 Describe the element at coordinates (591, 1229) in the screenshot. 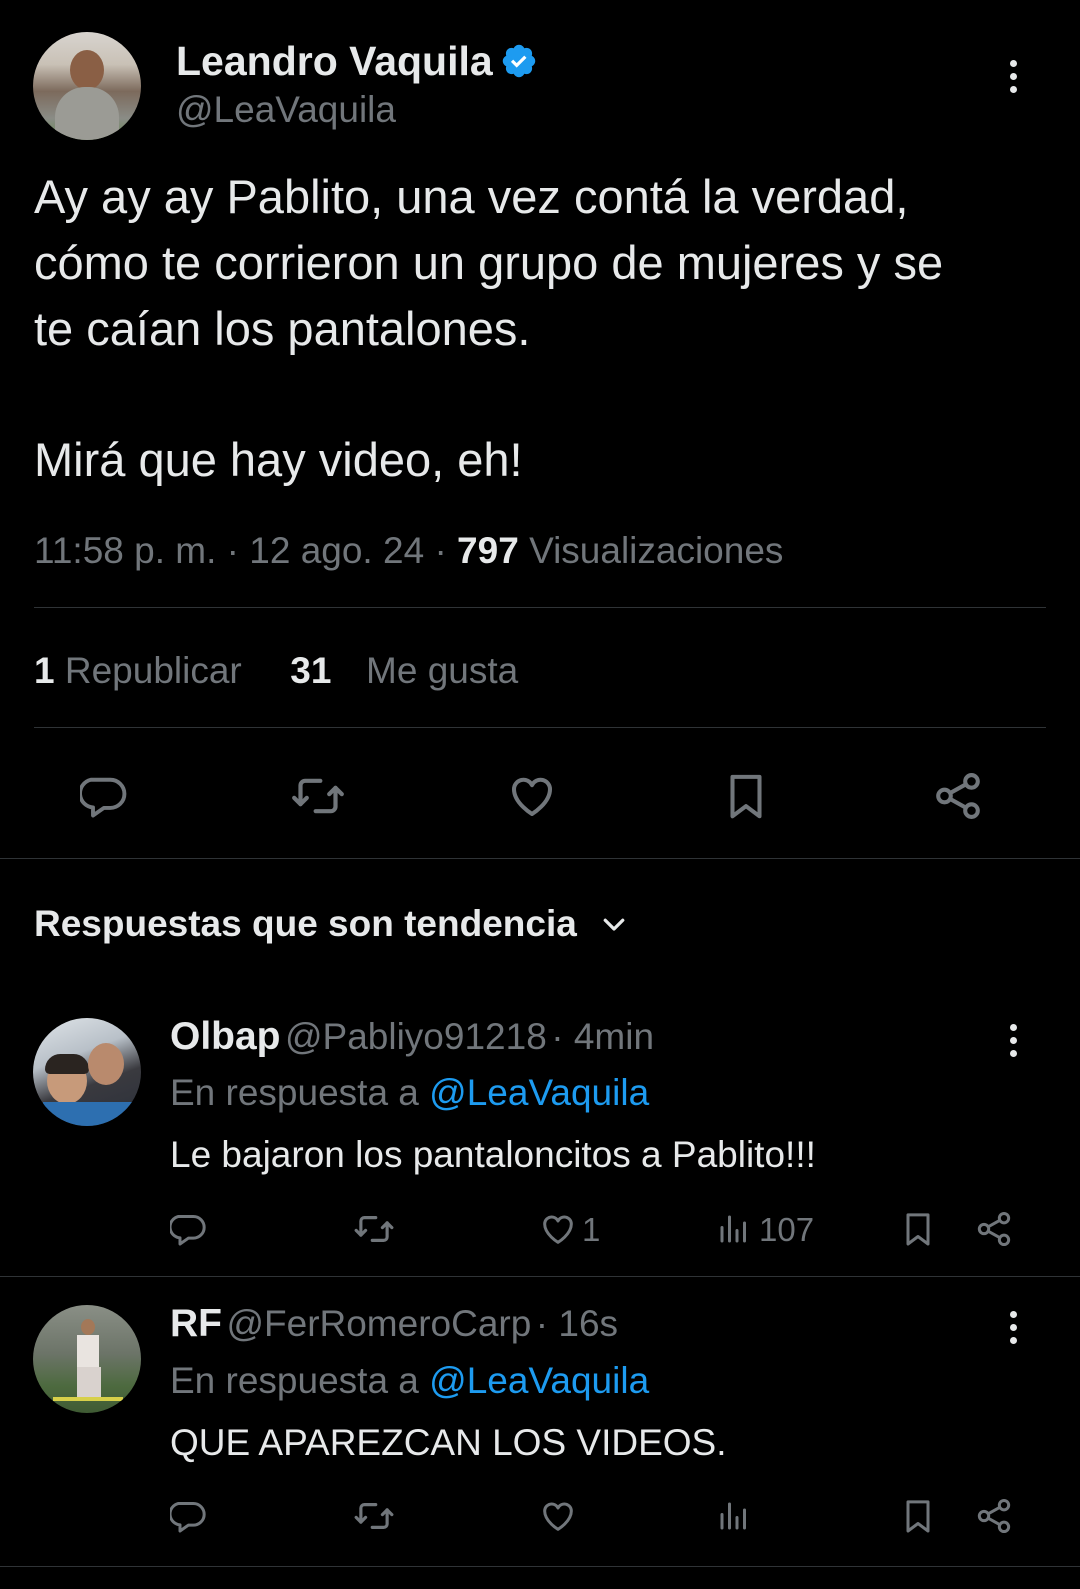

I see `like-count: 1` at that location.